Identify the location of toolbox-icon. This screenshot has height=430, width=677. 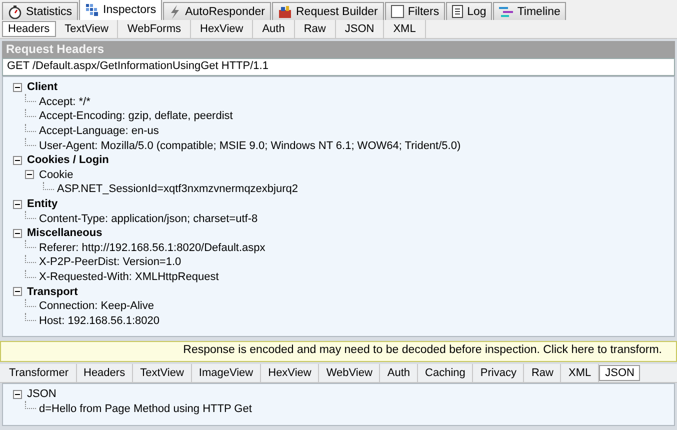
(285, 11).